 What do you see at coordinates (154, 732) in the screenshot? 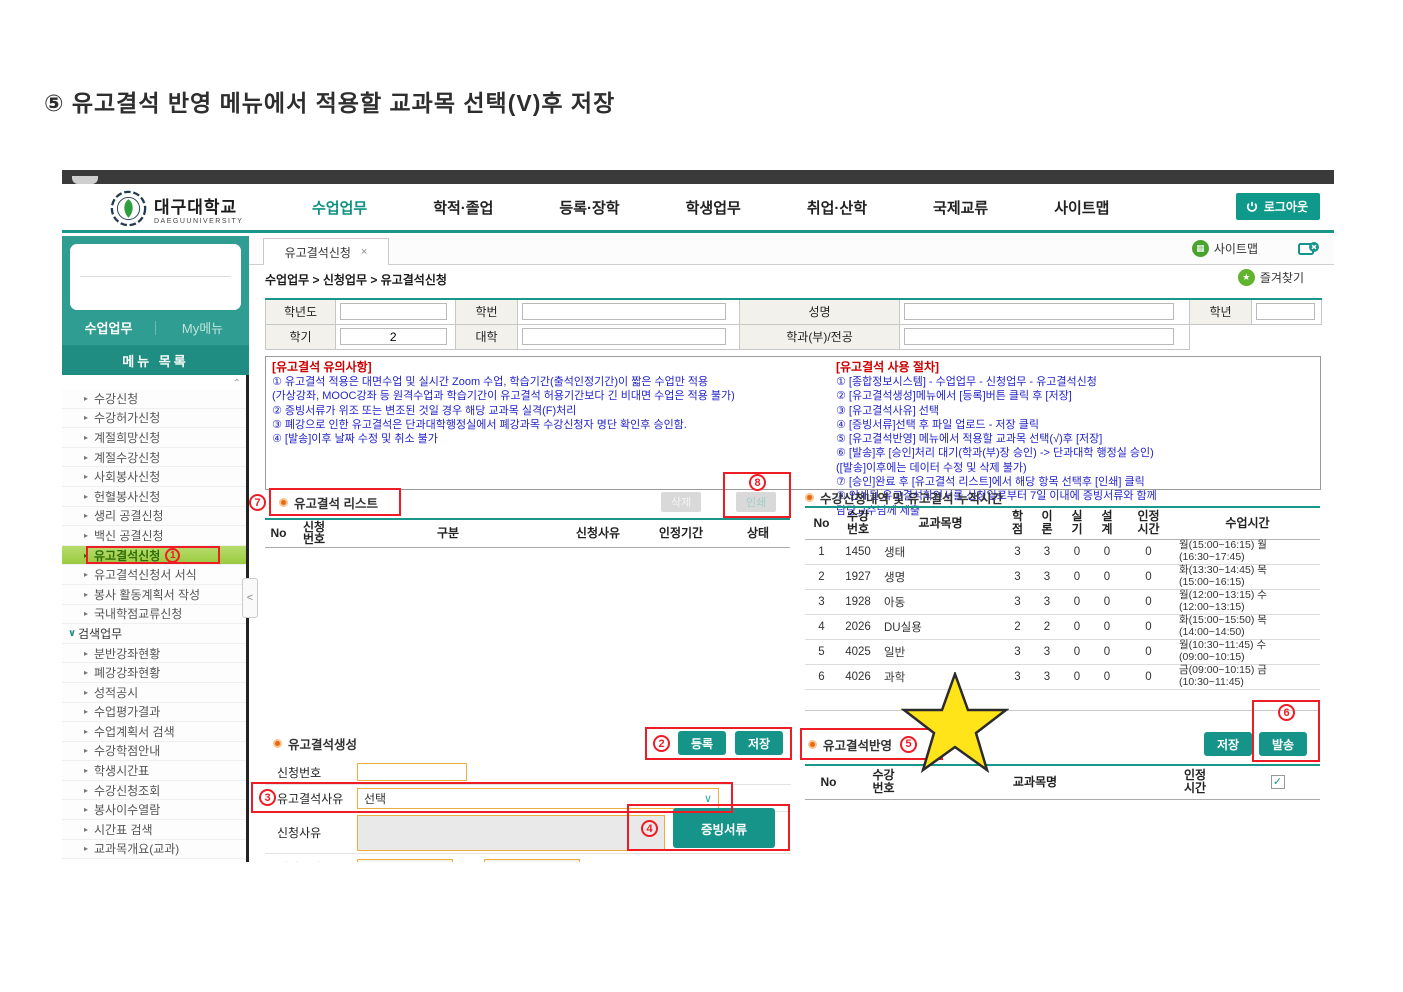
I see `sidebar-item: ▸ 수업계획서 검색` at bounding box center [154, 732].